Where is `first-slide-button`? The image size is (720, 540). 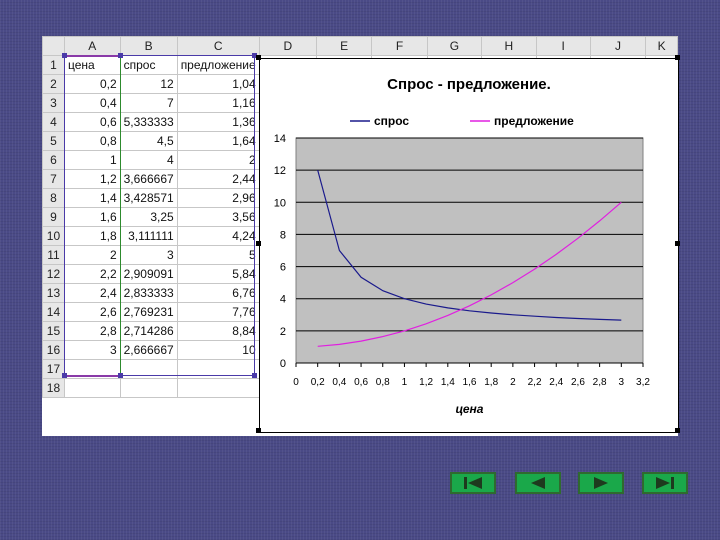 first-slide-button is located at coordinates (473, 483).